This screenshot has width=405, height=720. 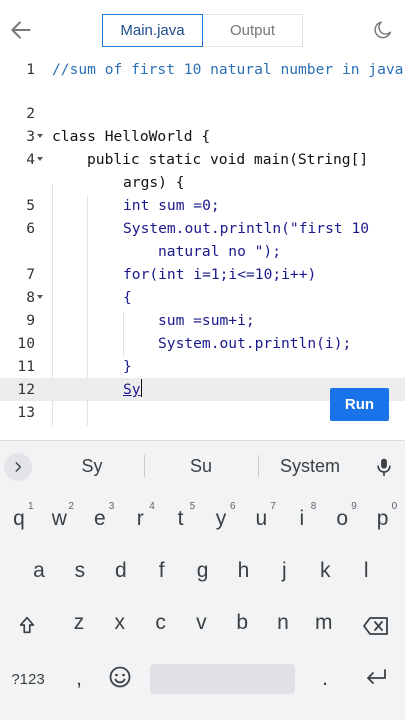 I want to click on line-number: 3, so click(x=30, y=136).